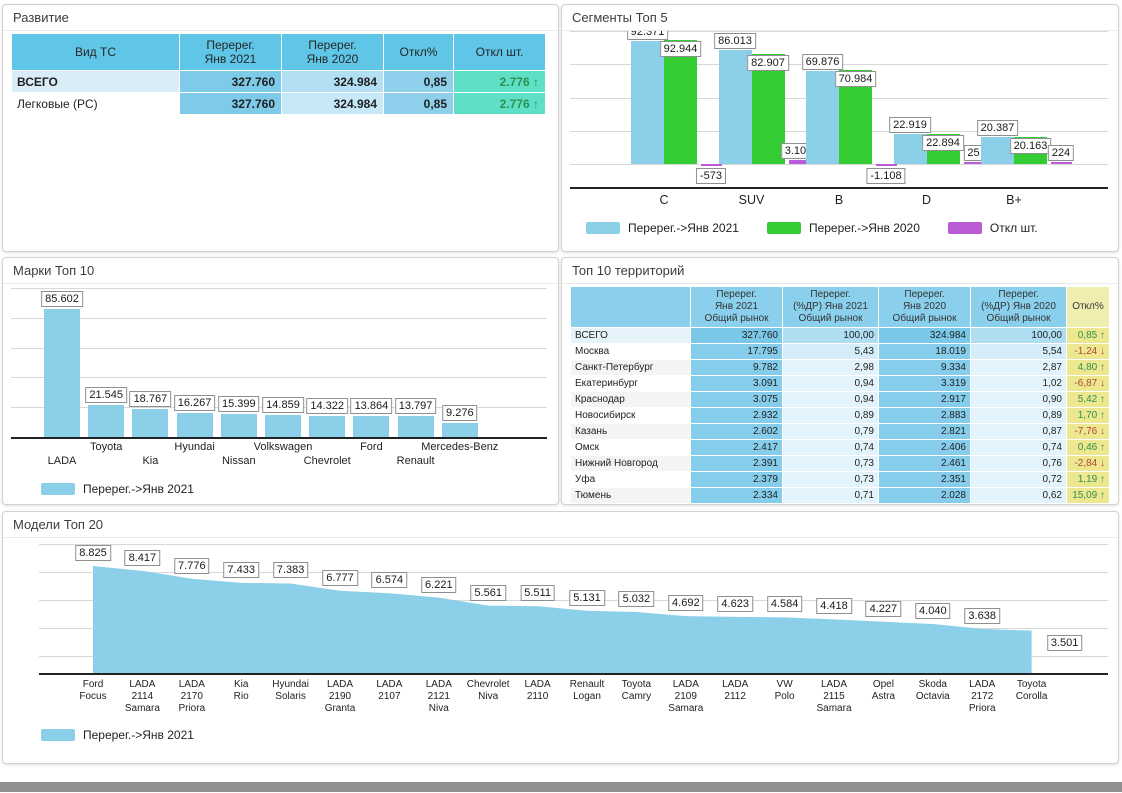 This screenshot has height=793, width=1122. I want to click on territory-share-2020-cell: 100,00, so click(1018, 335).